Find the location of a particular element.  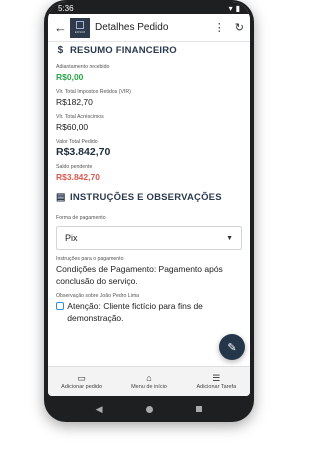

payment-method-field: Forma de pagamento Pix ▼ is located at coordinates (149, 232).